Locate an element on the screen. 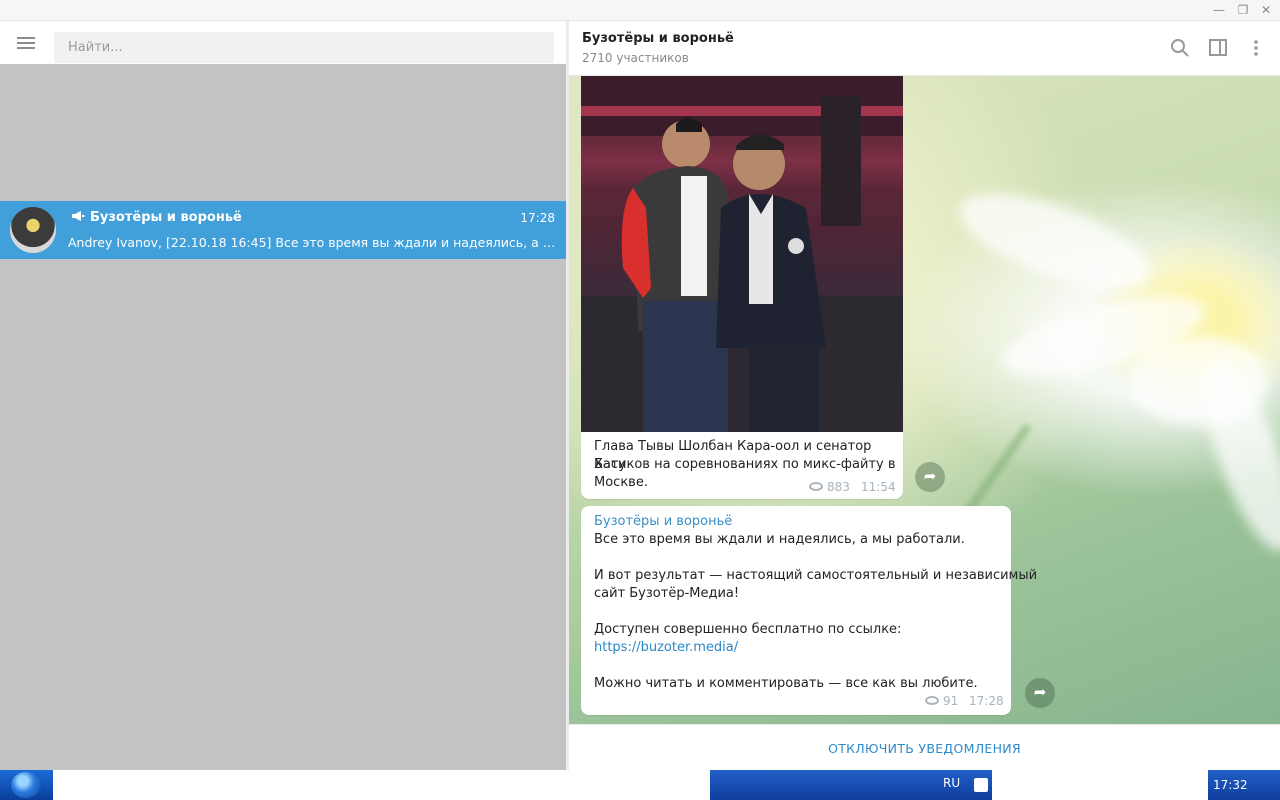 Image resolution: width=1280 pixels, height=800 pixels. mute-notifications-button: ОТКЛЮЧИТЬ УВЕДОМЛЕНИЯ is located at coordinates (924, 748).